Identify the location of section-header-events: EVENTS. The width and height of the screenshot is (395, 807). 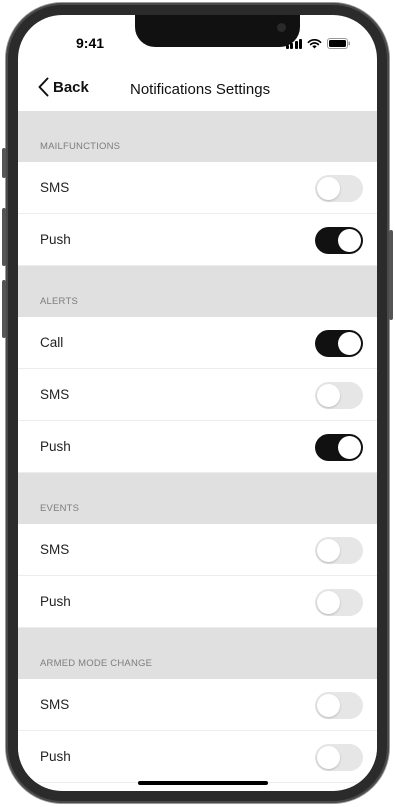
(197, 498).